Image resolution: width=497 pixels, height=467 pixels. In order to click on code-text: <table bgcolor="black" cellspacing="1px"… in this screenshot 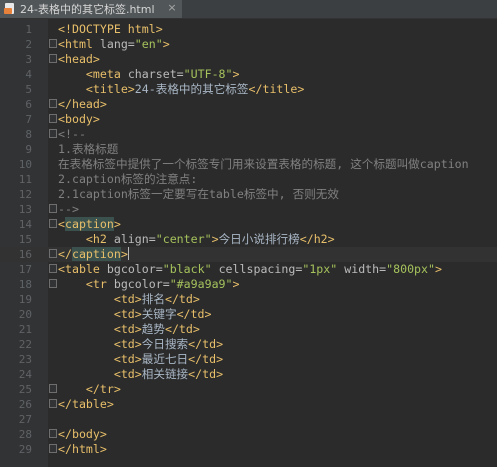, I will do `click(250, 269)`.